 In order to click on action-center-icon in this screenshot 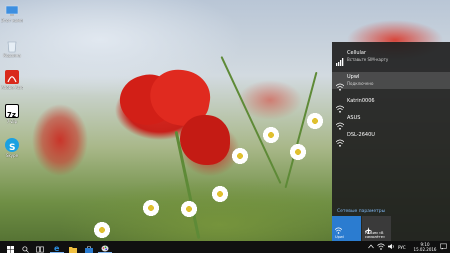, I will do `click(443, 247)`.